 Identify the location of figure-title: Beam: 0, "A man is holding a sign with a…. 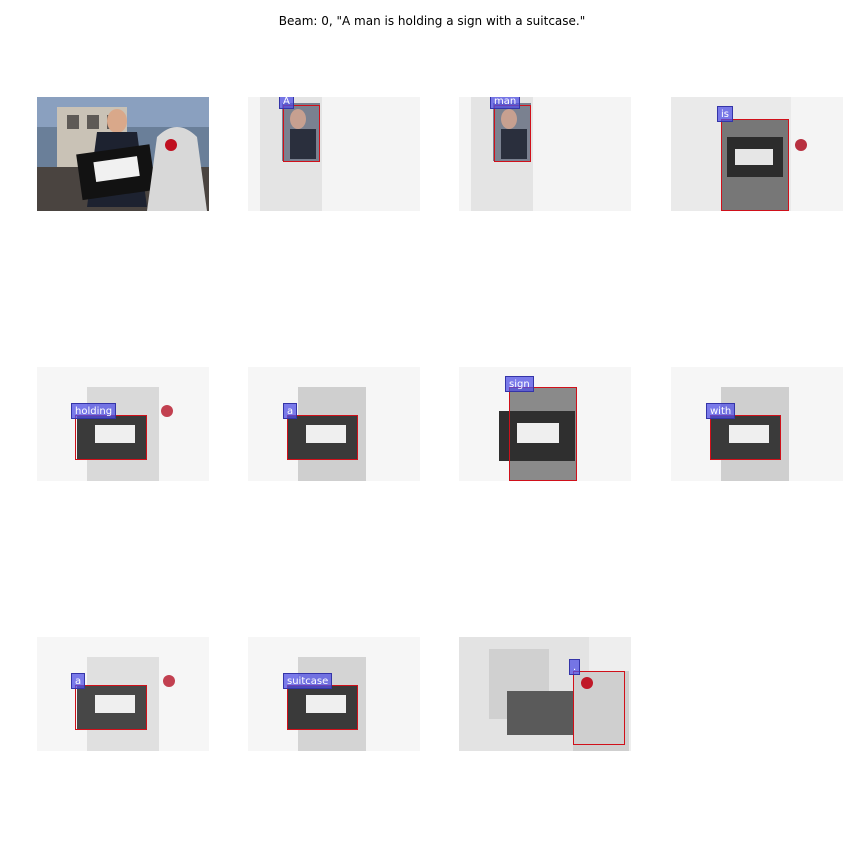
(432, 21).